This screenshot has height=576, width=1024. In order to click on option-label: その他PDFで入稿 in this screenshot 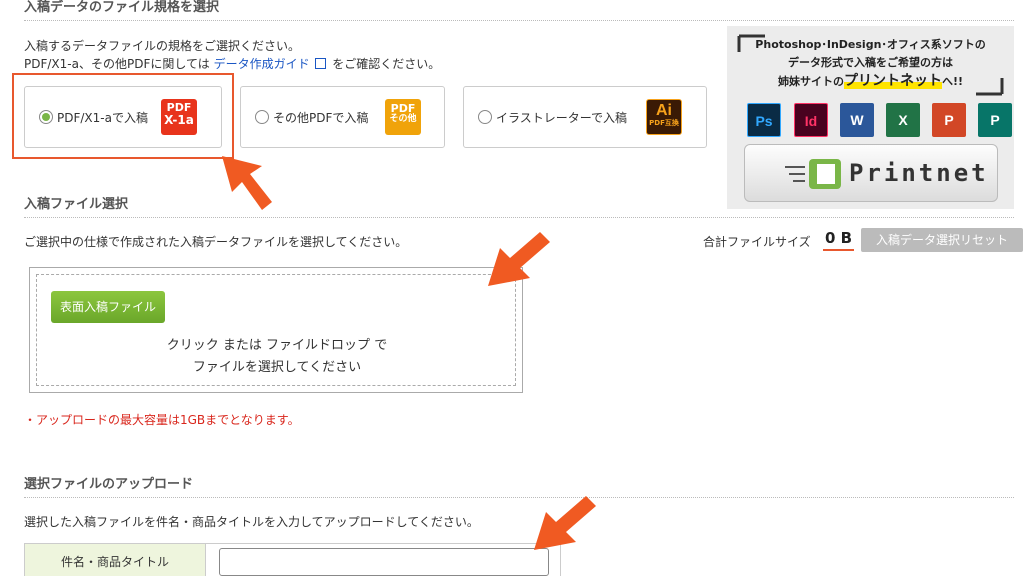, I will do `click(321, 118)`.